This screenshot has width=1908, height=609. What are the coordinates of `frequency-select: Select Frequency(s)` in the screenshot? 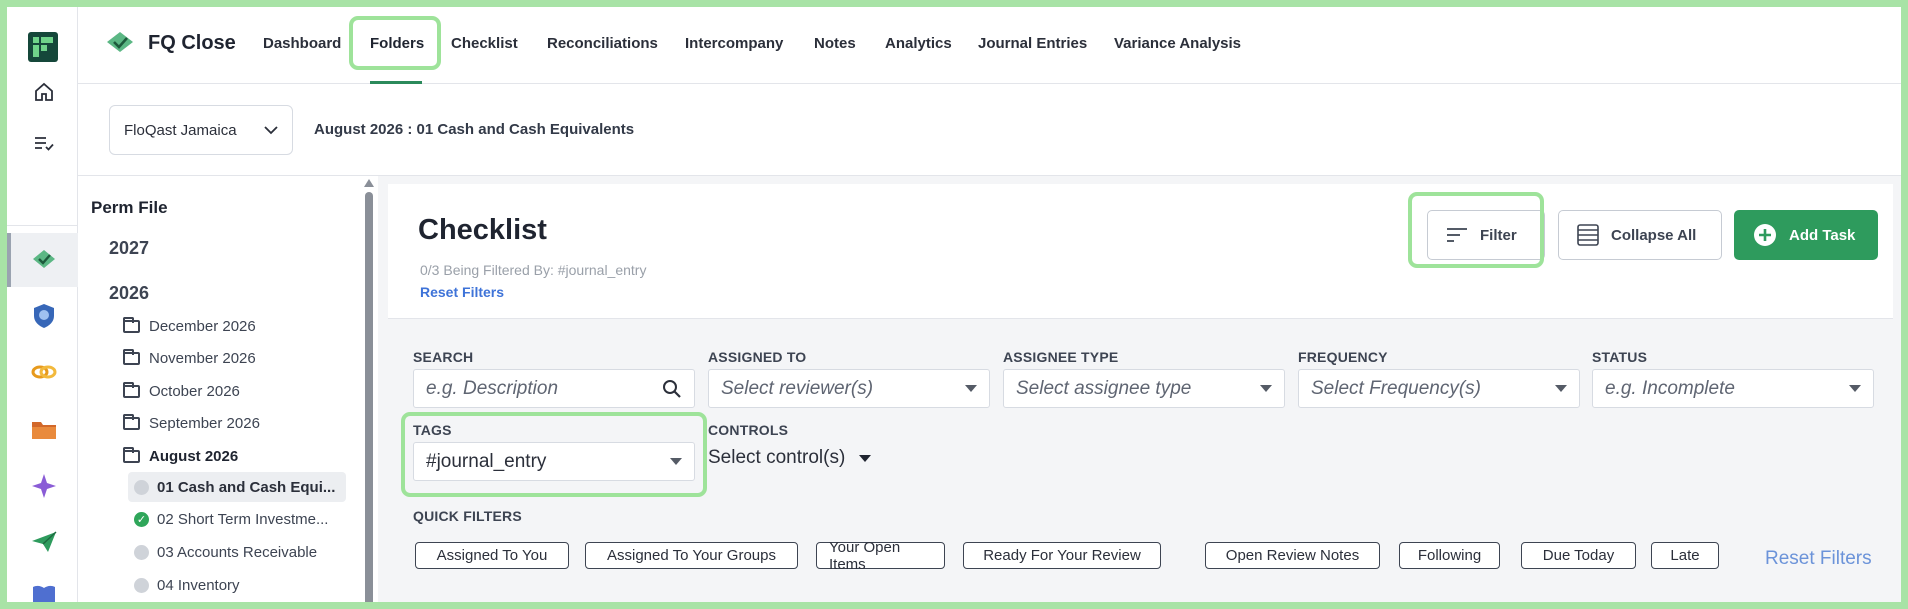 It's located at (1439, 388).